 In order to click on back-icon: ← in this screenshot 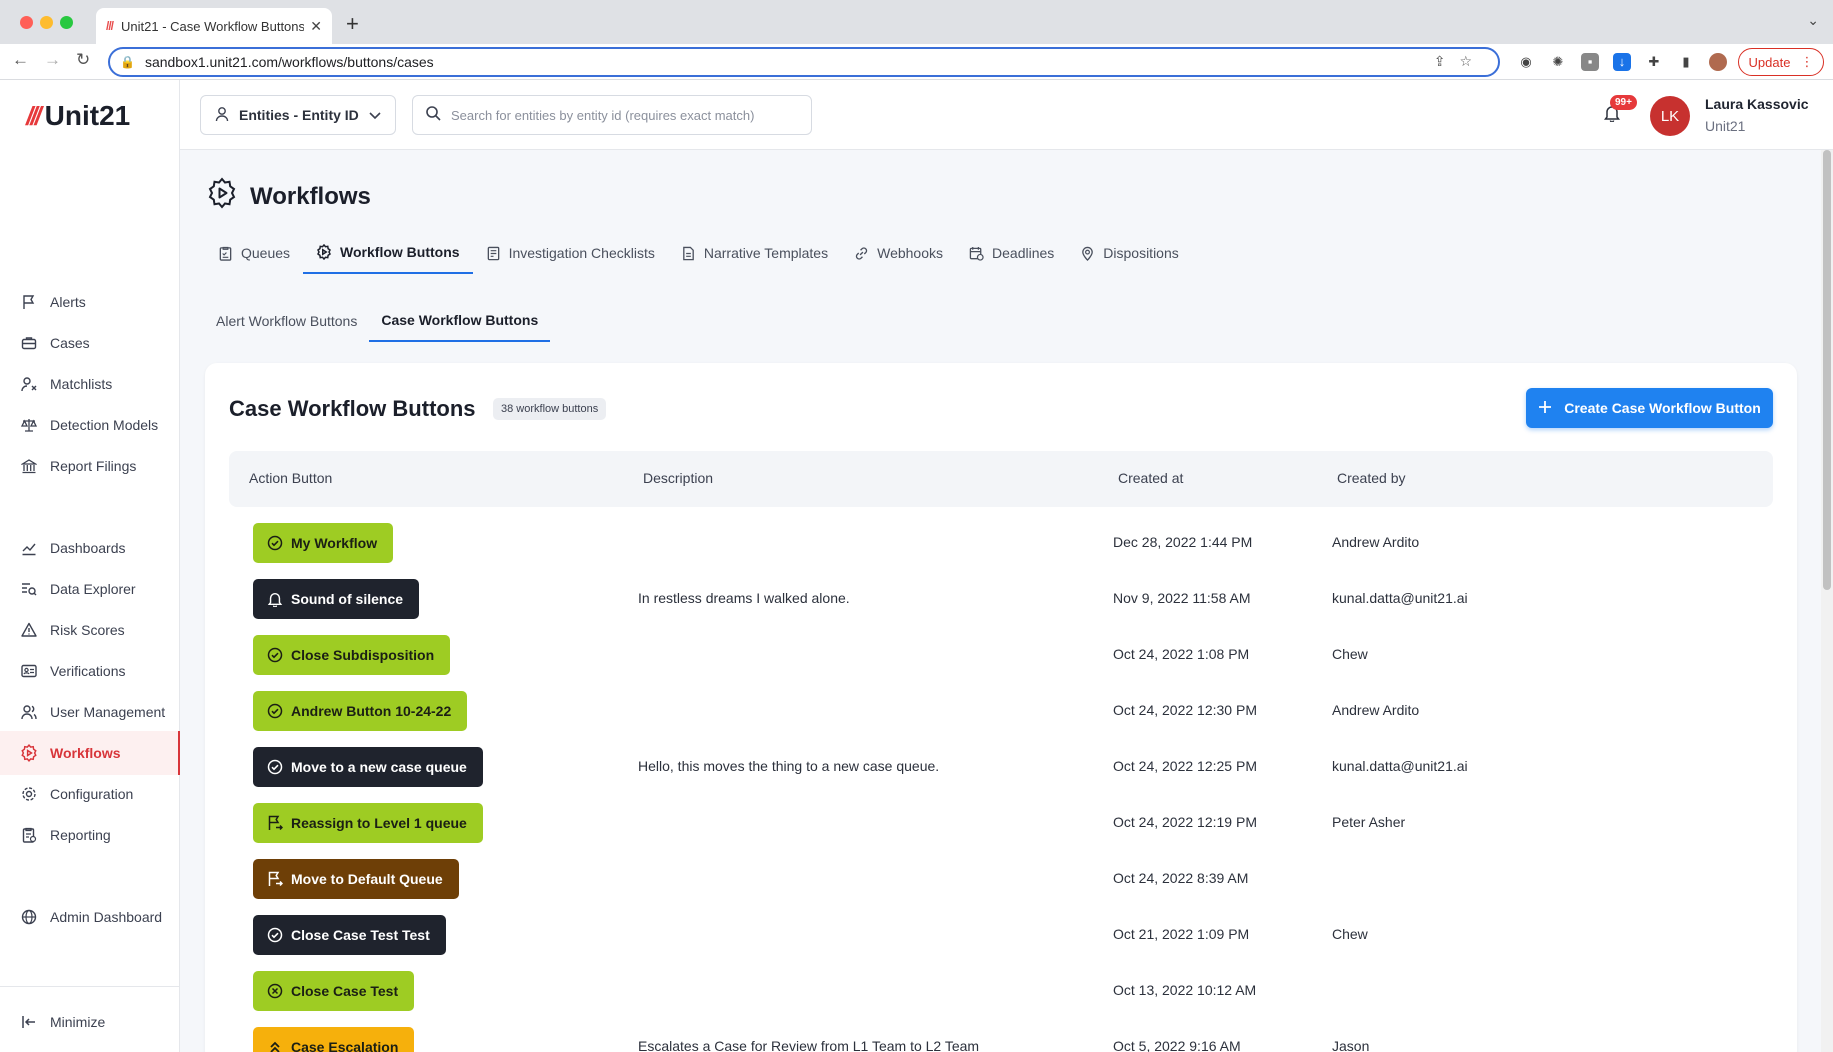, I will do `click(20, 60)`.